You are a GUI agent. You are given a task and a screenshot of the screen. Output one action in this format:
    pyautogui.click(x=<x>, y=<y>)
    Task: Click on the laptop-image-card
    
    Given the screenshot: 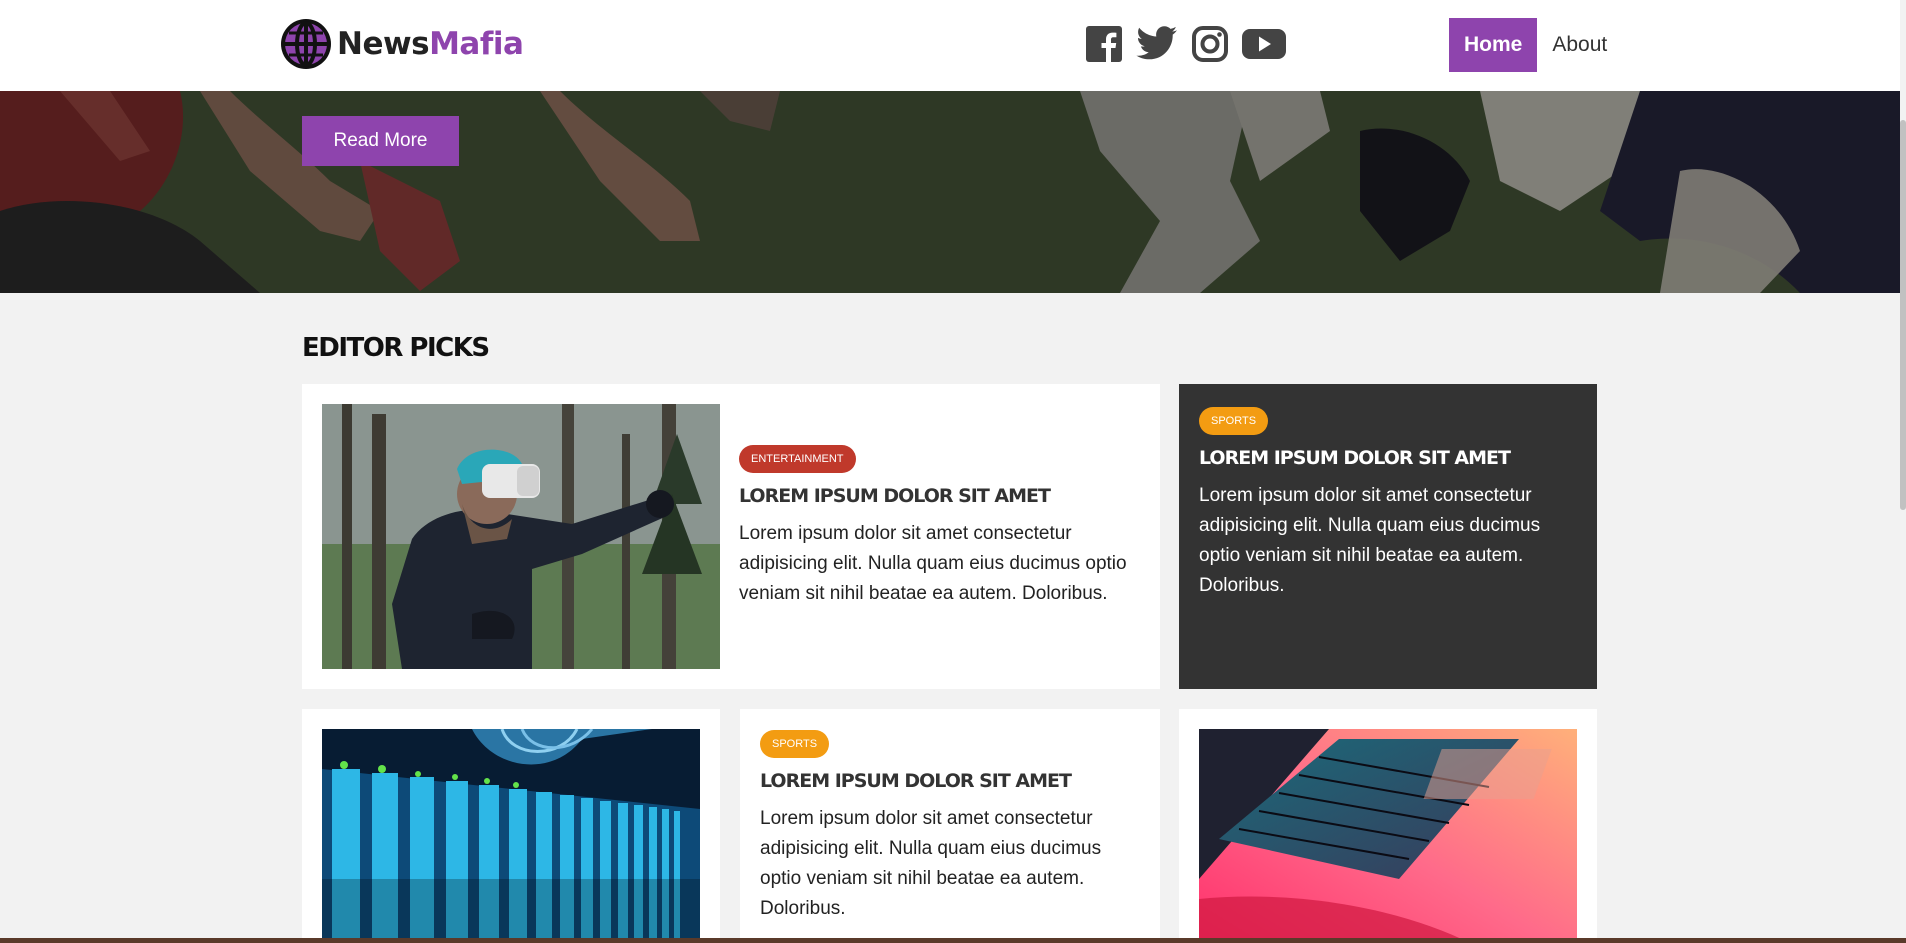 What is the action you would take?
    pyautogui.click(x=1388, y=826)
    